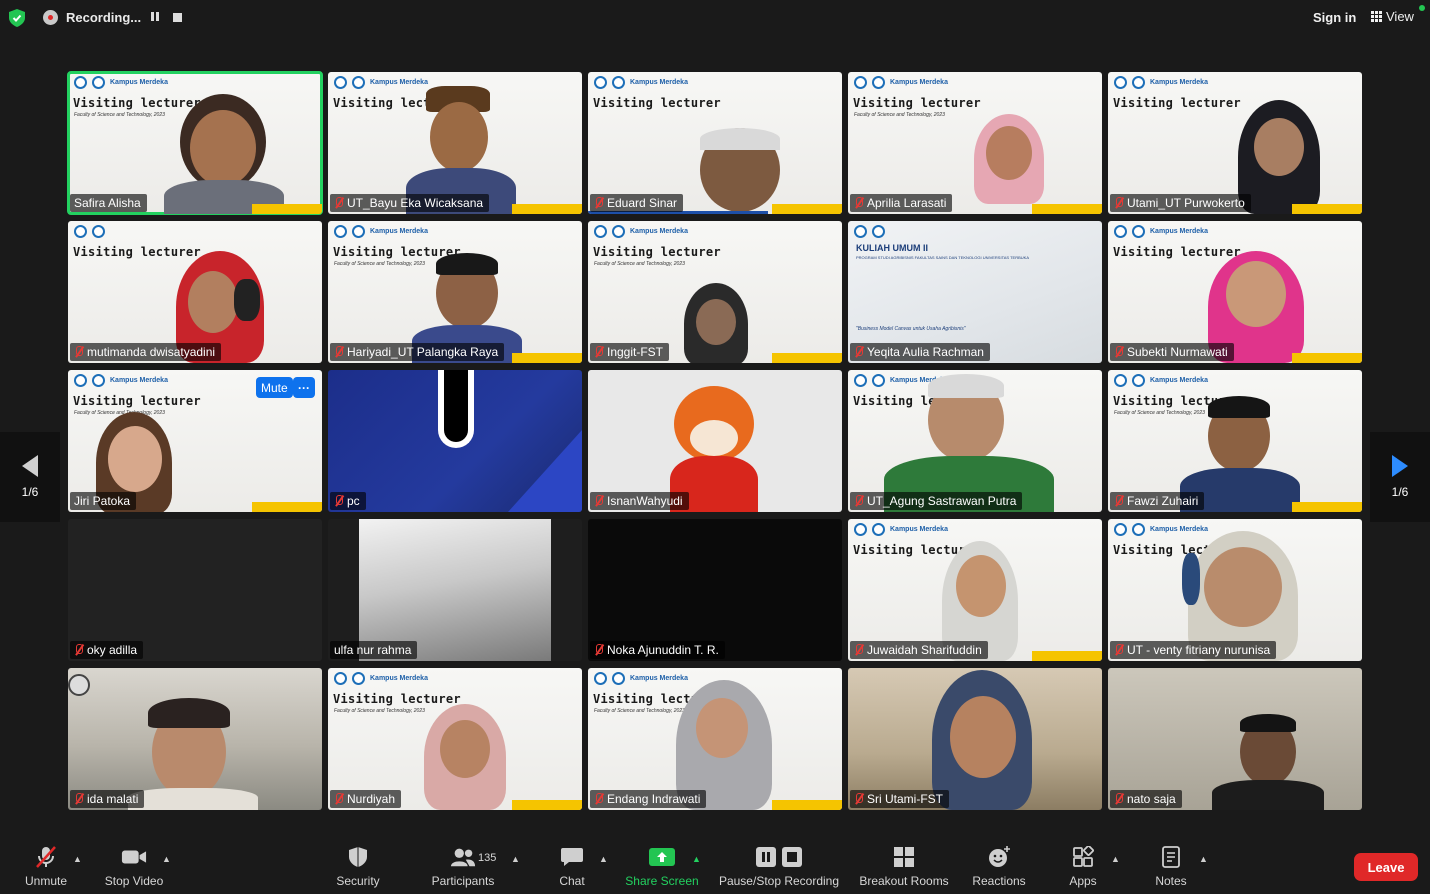 The width and height of the screenshot is (1430, 894). I want to click on headphones-icon, so click(1191, 579).